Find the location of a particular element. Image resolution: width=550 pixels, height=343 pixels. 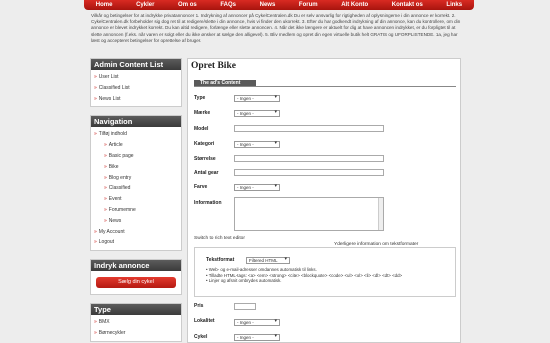

indryk-annonce-block: Indryk annonce Sælg din cykel is located at coordinates (136, 277).